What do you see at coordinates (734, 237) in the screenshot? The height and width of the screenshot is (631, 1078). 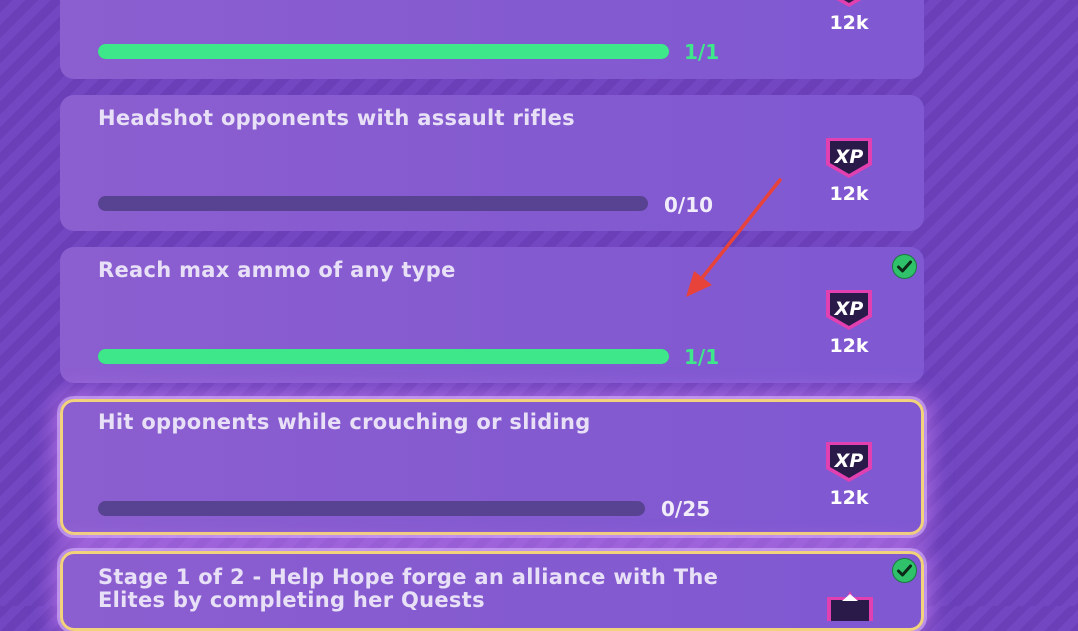 I see `annotation-arrow-icon` at bounding box center [734, 237].